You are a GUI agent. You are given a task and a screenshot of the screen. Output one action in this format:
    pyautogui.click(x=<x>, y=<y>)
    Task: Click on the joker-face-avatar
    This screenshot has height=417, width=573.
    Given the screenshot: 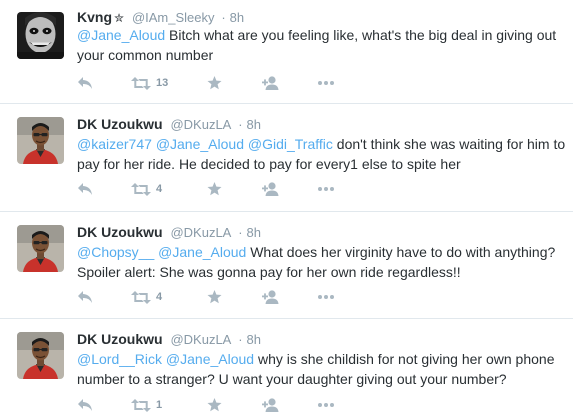 What is the action you would take?
    pyautogui.click(x=40, y=35)
    